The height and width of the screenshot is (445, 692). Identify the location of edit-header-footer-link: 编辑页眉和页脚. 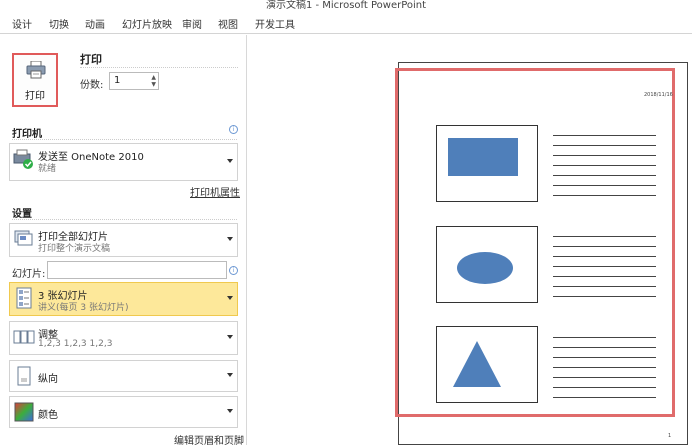
(209, 438).